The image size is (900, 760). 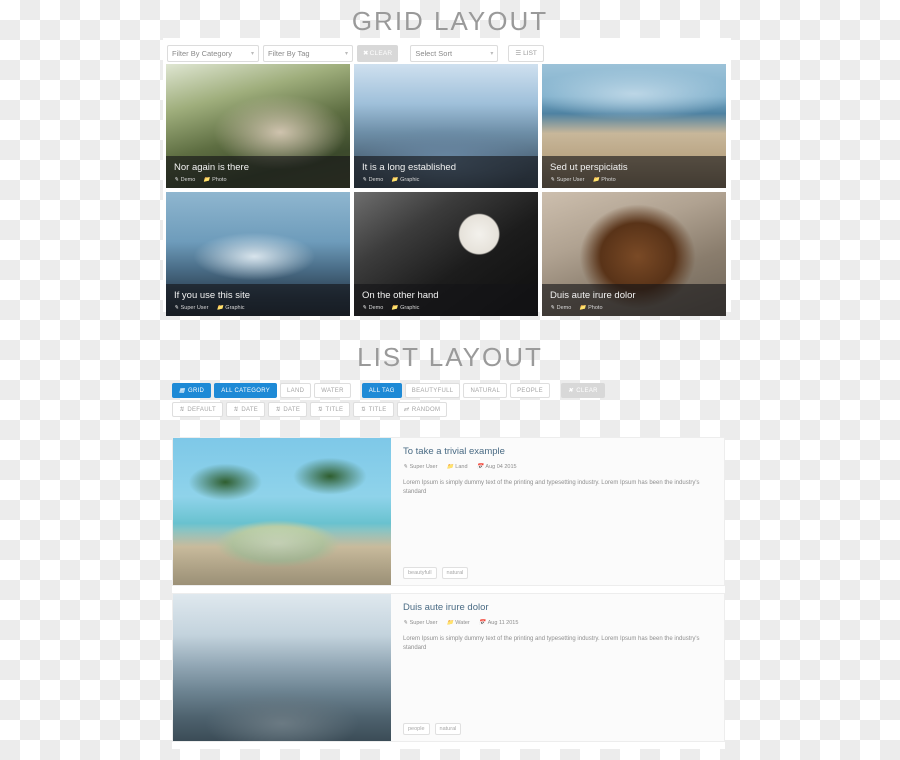 I want to click on switch-to-list-button: ☰ LIST, so click(x=526, y=53).